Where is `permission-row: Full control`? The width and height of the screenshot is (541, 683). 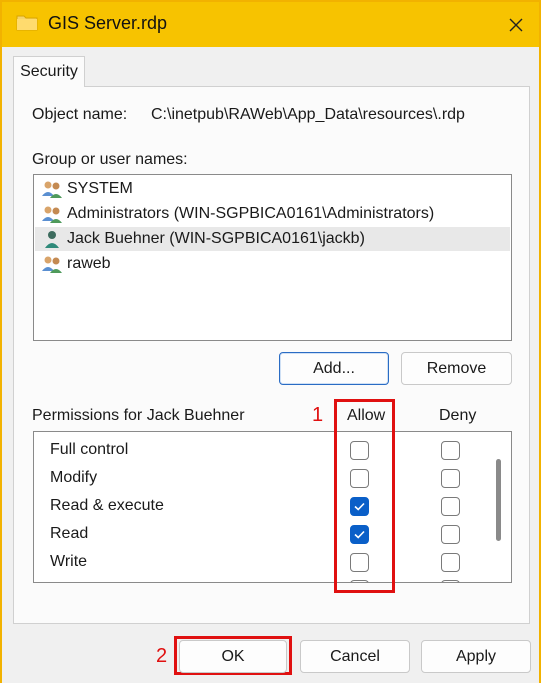
permission-row: Full control is located at coordinates (270, 451).